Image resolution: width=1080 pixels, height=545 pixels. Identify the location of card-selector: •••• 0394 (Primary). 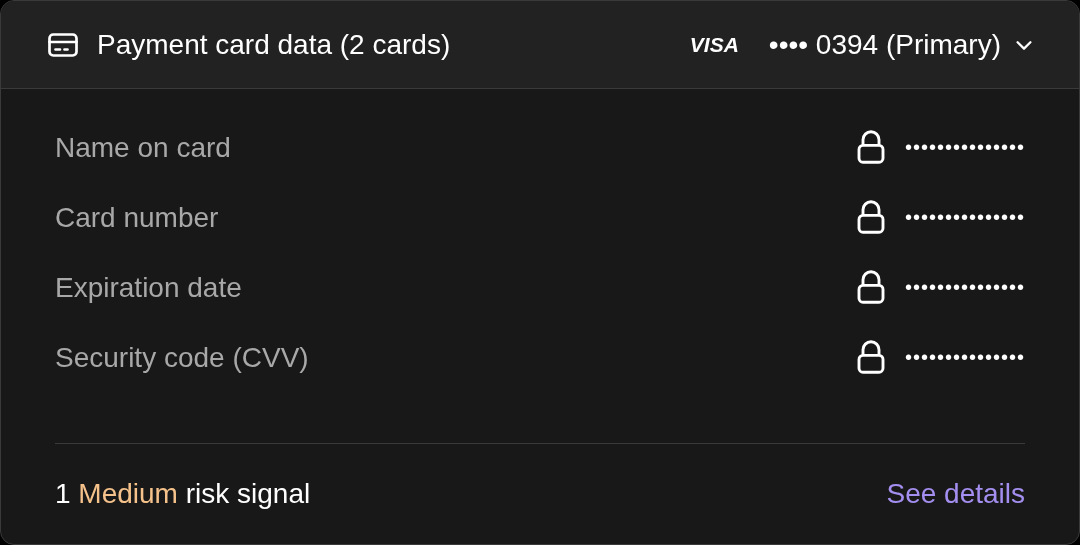
(901, 44).